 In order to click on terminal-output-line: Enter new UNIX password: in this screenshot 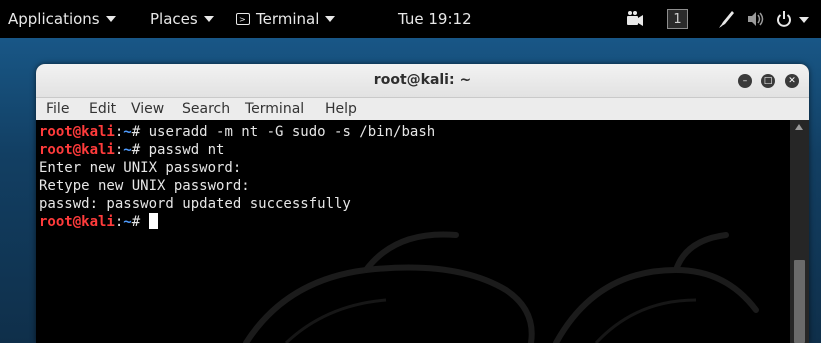, I will do `click(140, 168)`.